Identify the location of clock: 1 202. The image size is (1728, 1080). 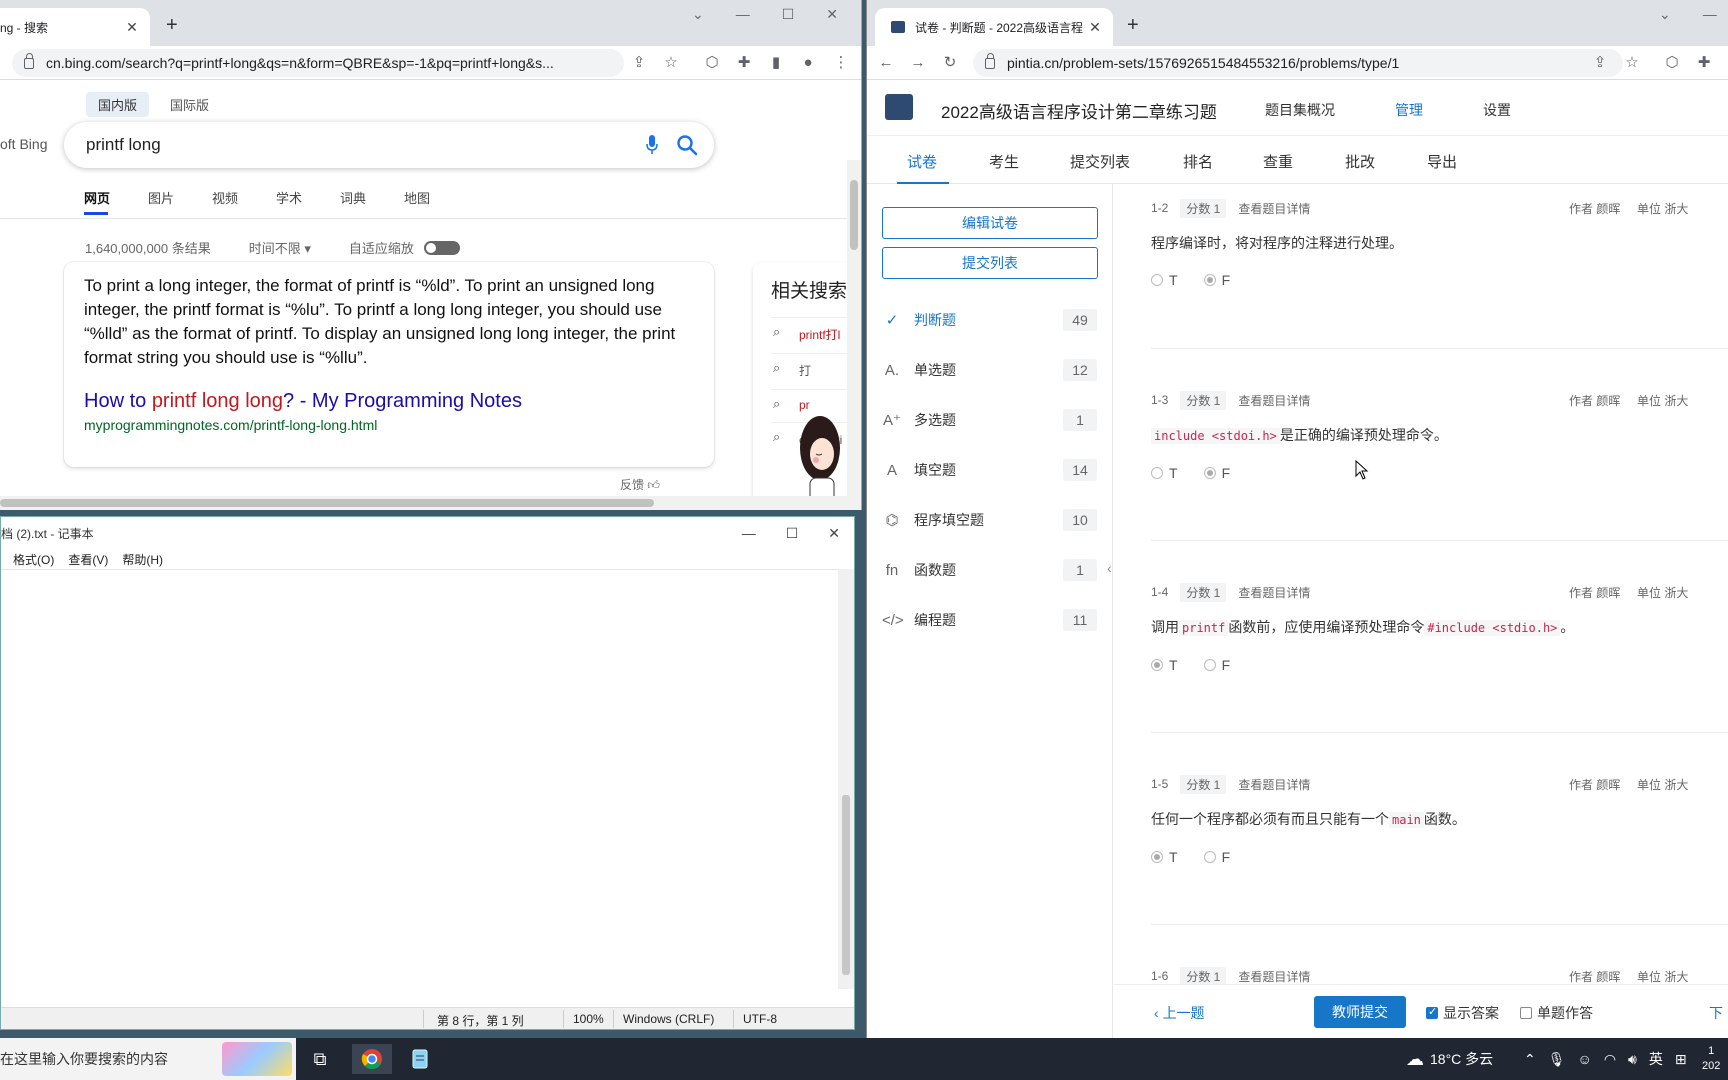
(1711, 1059).